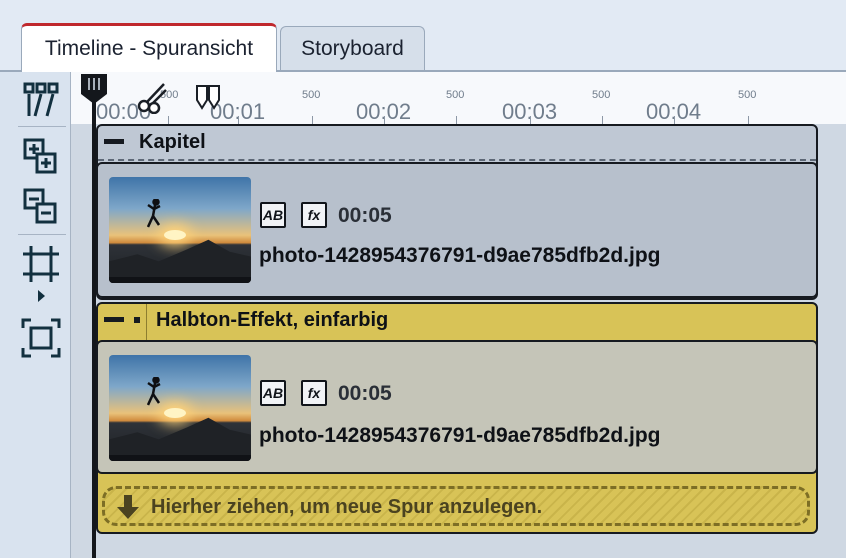 The width and height of the screenshot is (846, 558). What do you see at coordinates (94, 327) in the screenshot?
I see `playhead-line` at bounding box center [94, 327].